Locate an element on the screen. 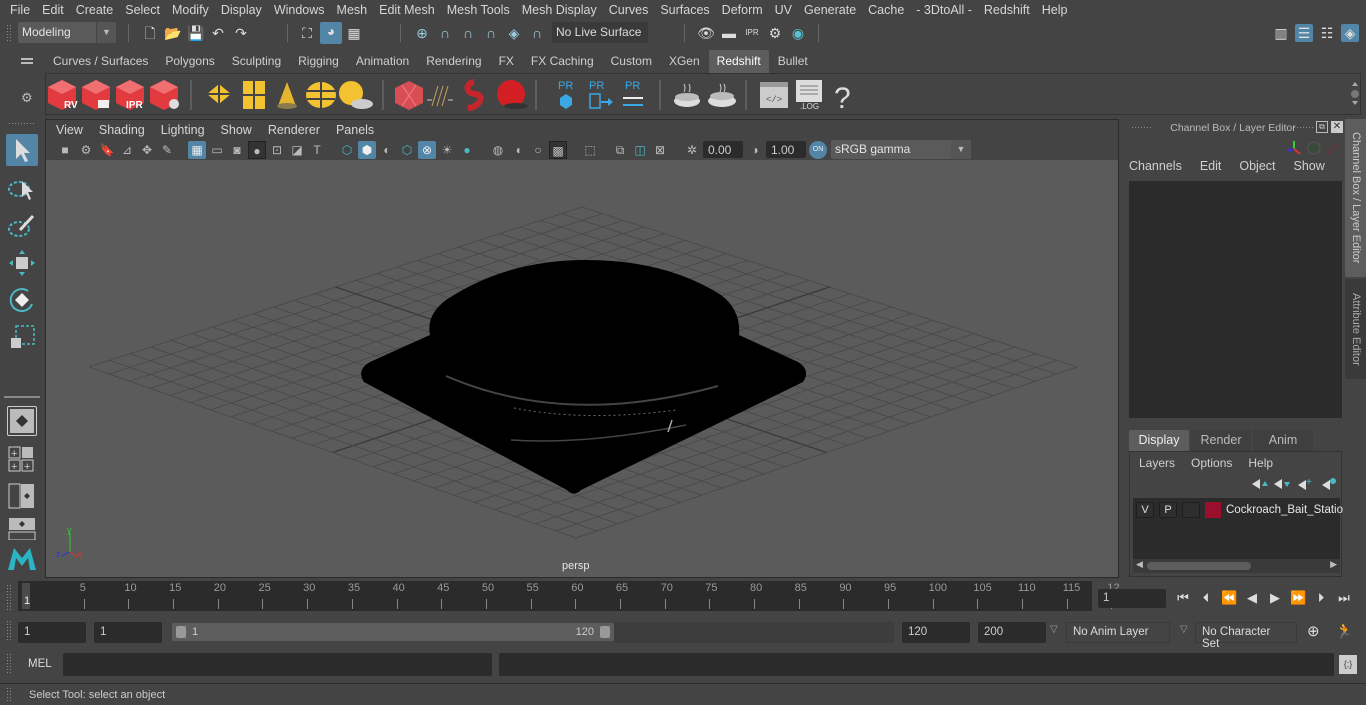  color-management-toggle: ON is located at coordinates (818, 150).